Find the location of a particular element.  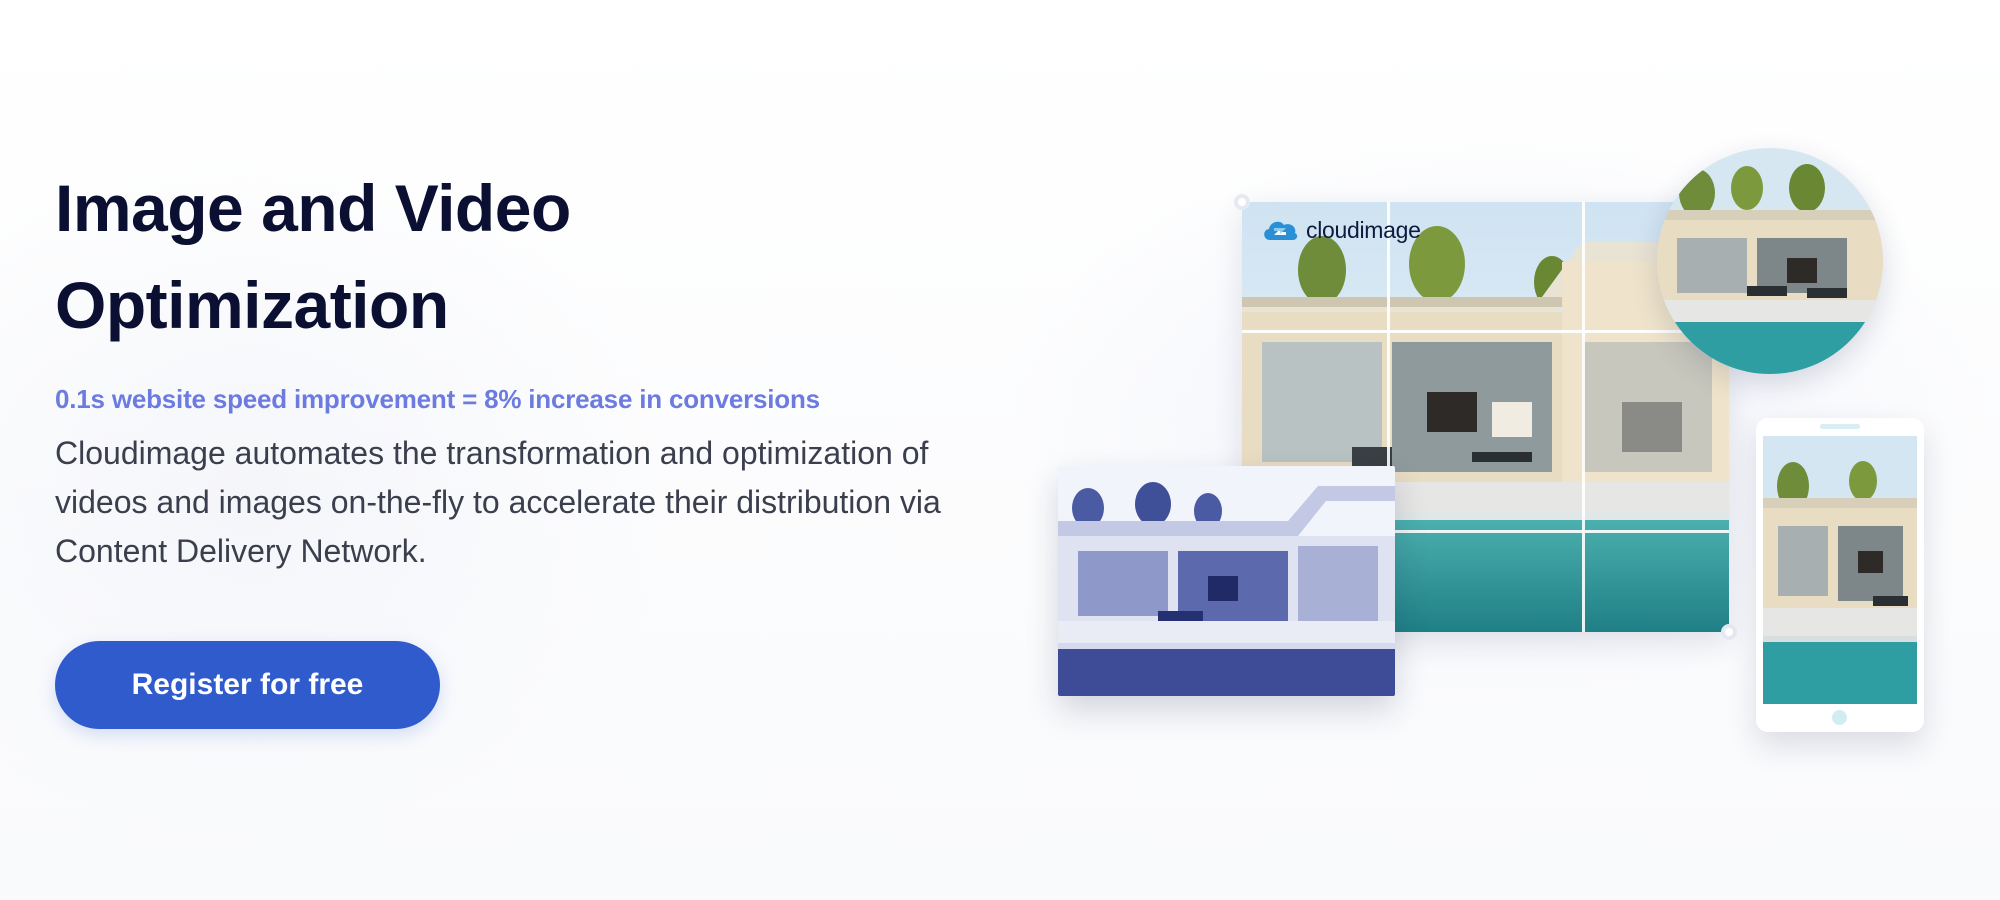

brand-name: cloudimage is located at coordinates (1363, 229).